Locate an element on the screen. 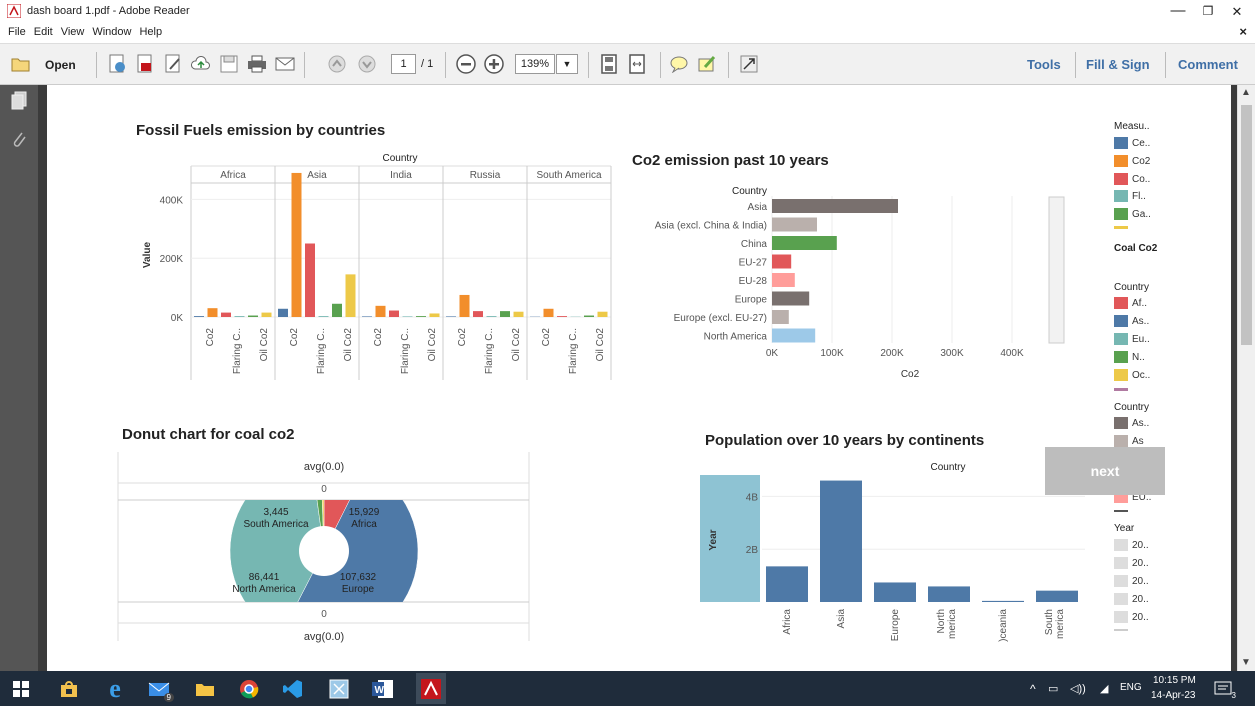 Image resolution: width=1255 pixels, height=706 pixels. open-folder-icon is located at coordinates (21, 64).